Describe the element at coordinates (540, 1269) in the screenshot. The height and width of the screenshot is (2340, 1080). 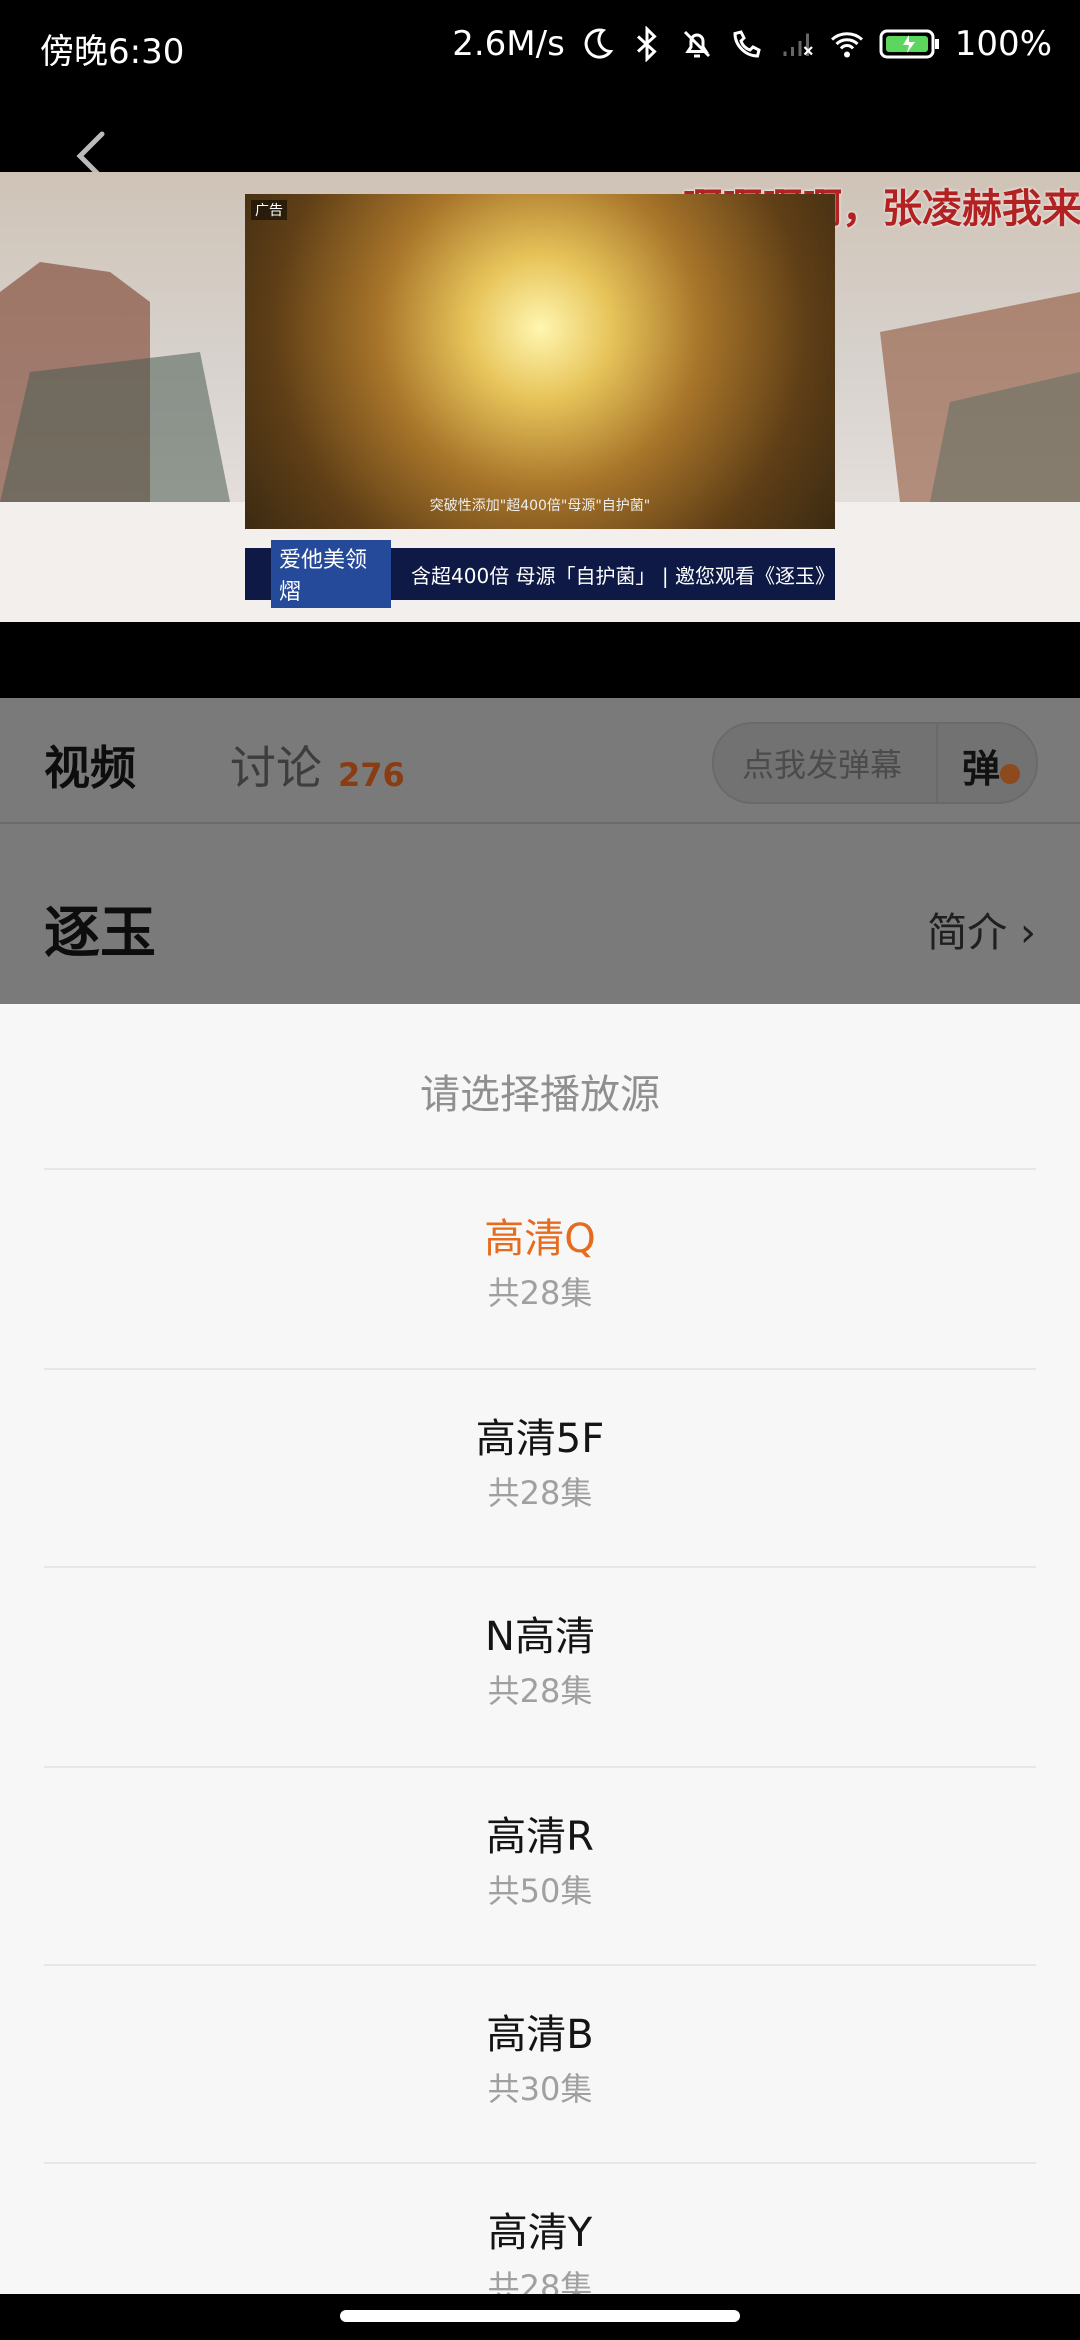
I see `source-option: 高清Q 共28集` at that location.